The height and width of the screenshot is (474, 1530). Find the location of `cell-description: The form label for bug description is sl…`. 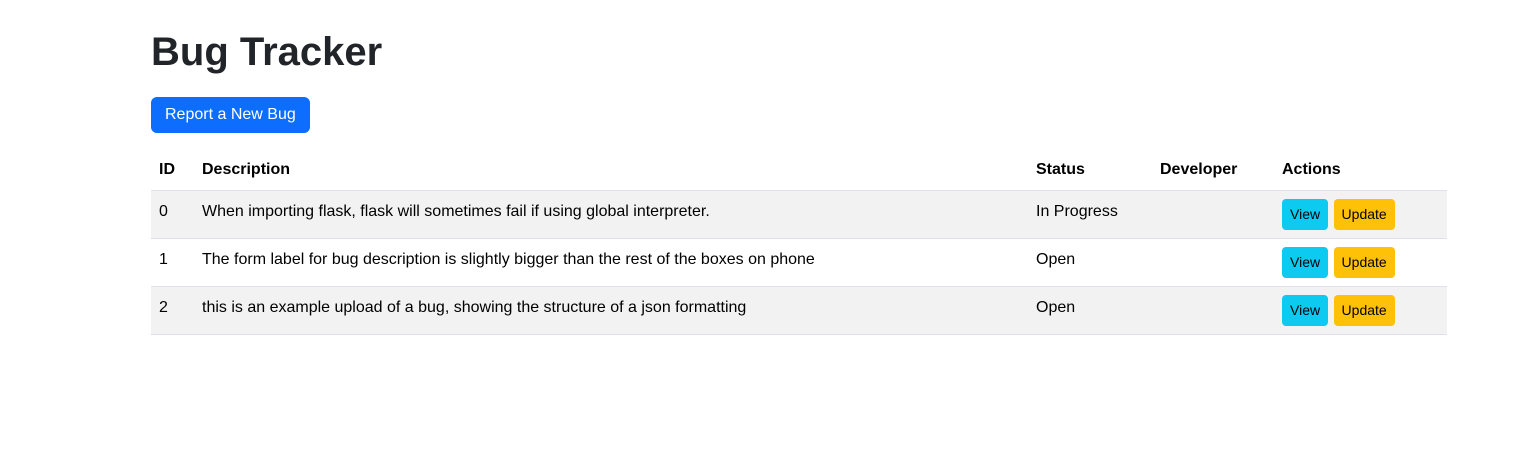

cell-description: The form label for bug description is sl… is located at coordinates (611, 262).